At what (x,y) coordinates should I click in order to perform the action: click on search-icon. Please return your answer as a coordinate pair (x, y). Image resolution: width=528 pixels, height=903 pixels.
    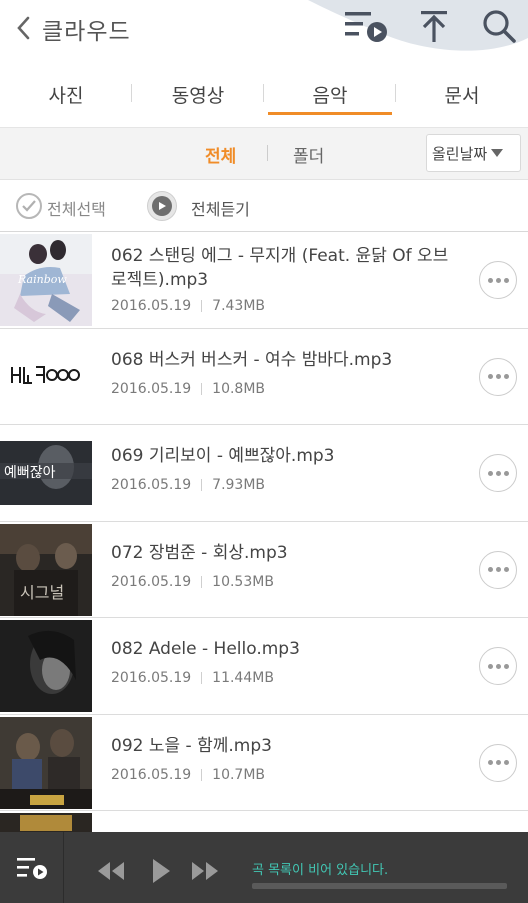
    Looking at the image, I should click on (499, 26).